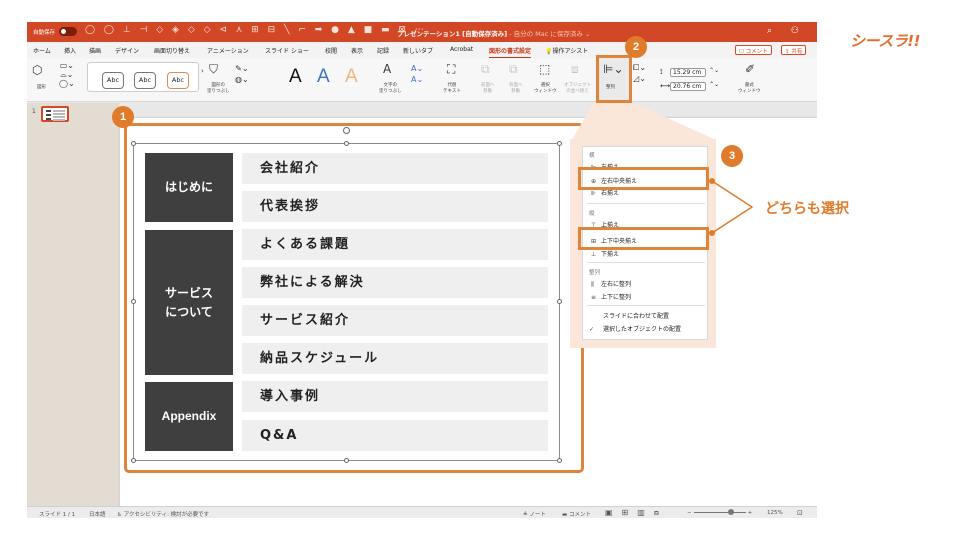  Describe the element at coordinates (127, 50) in the screenshot. I see `tab-design: デザイン` at that location.